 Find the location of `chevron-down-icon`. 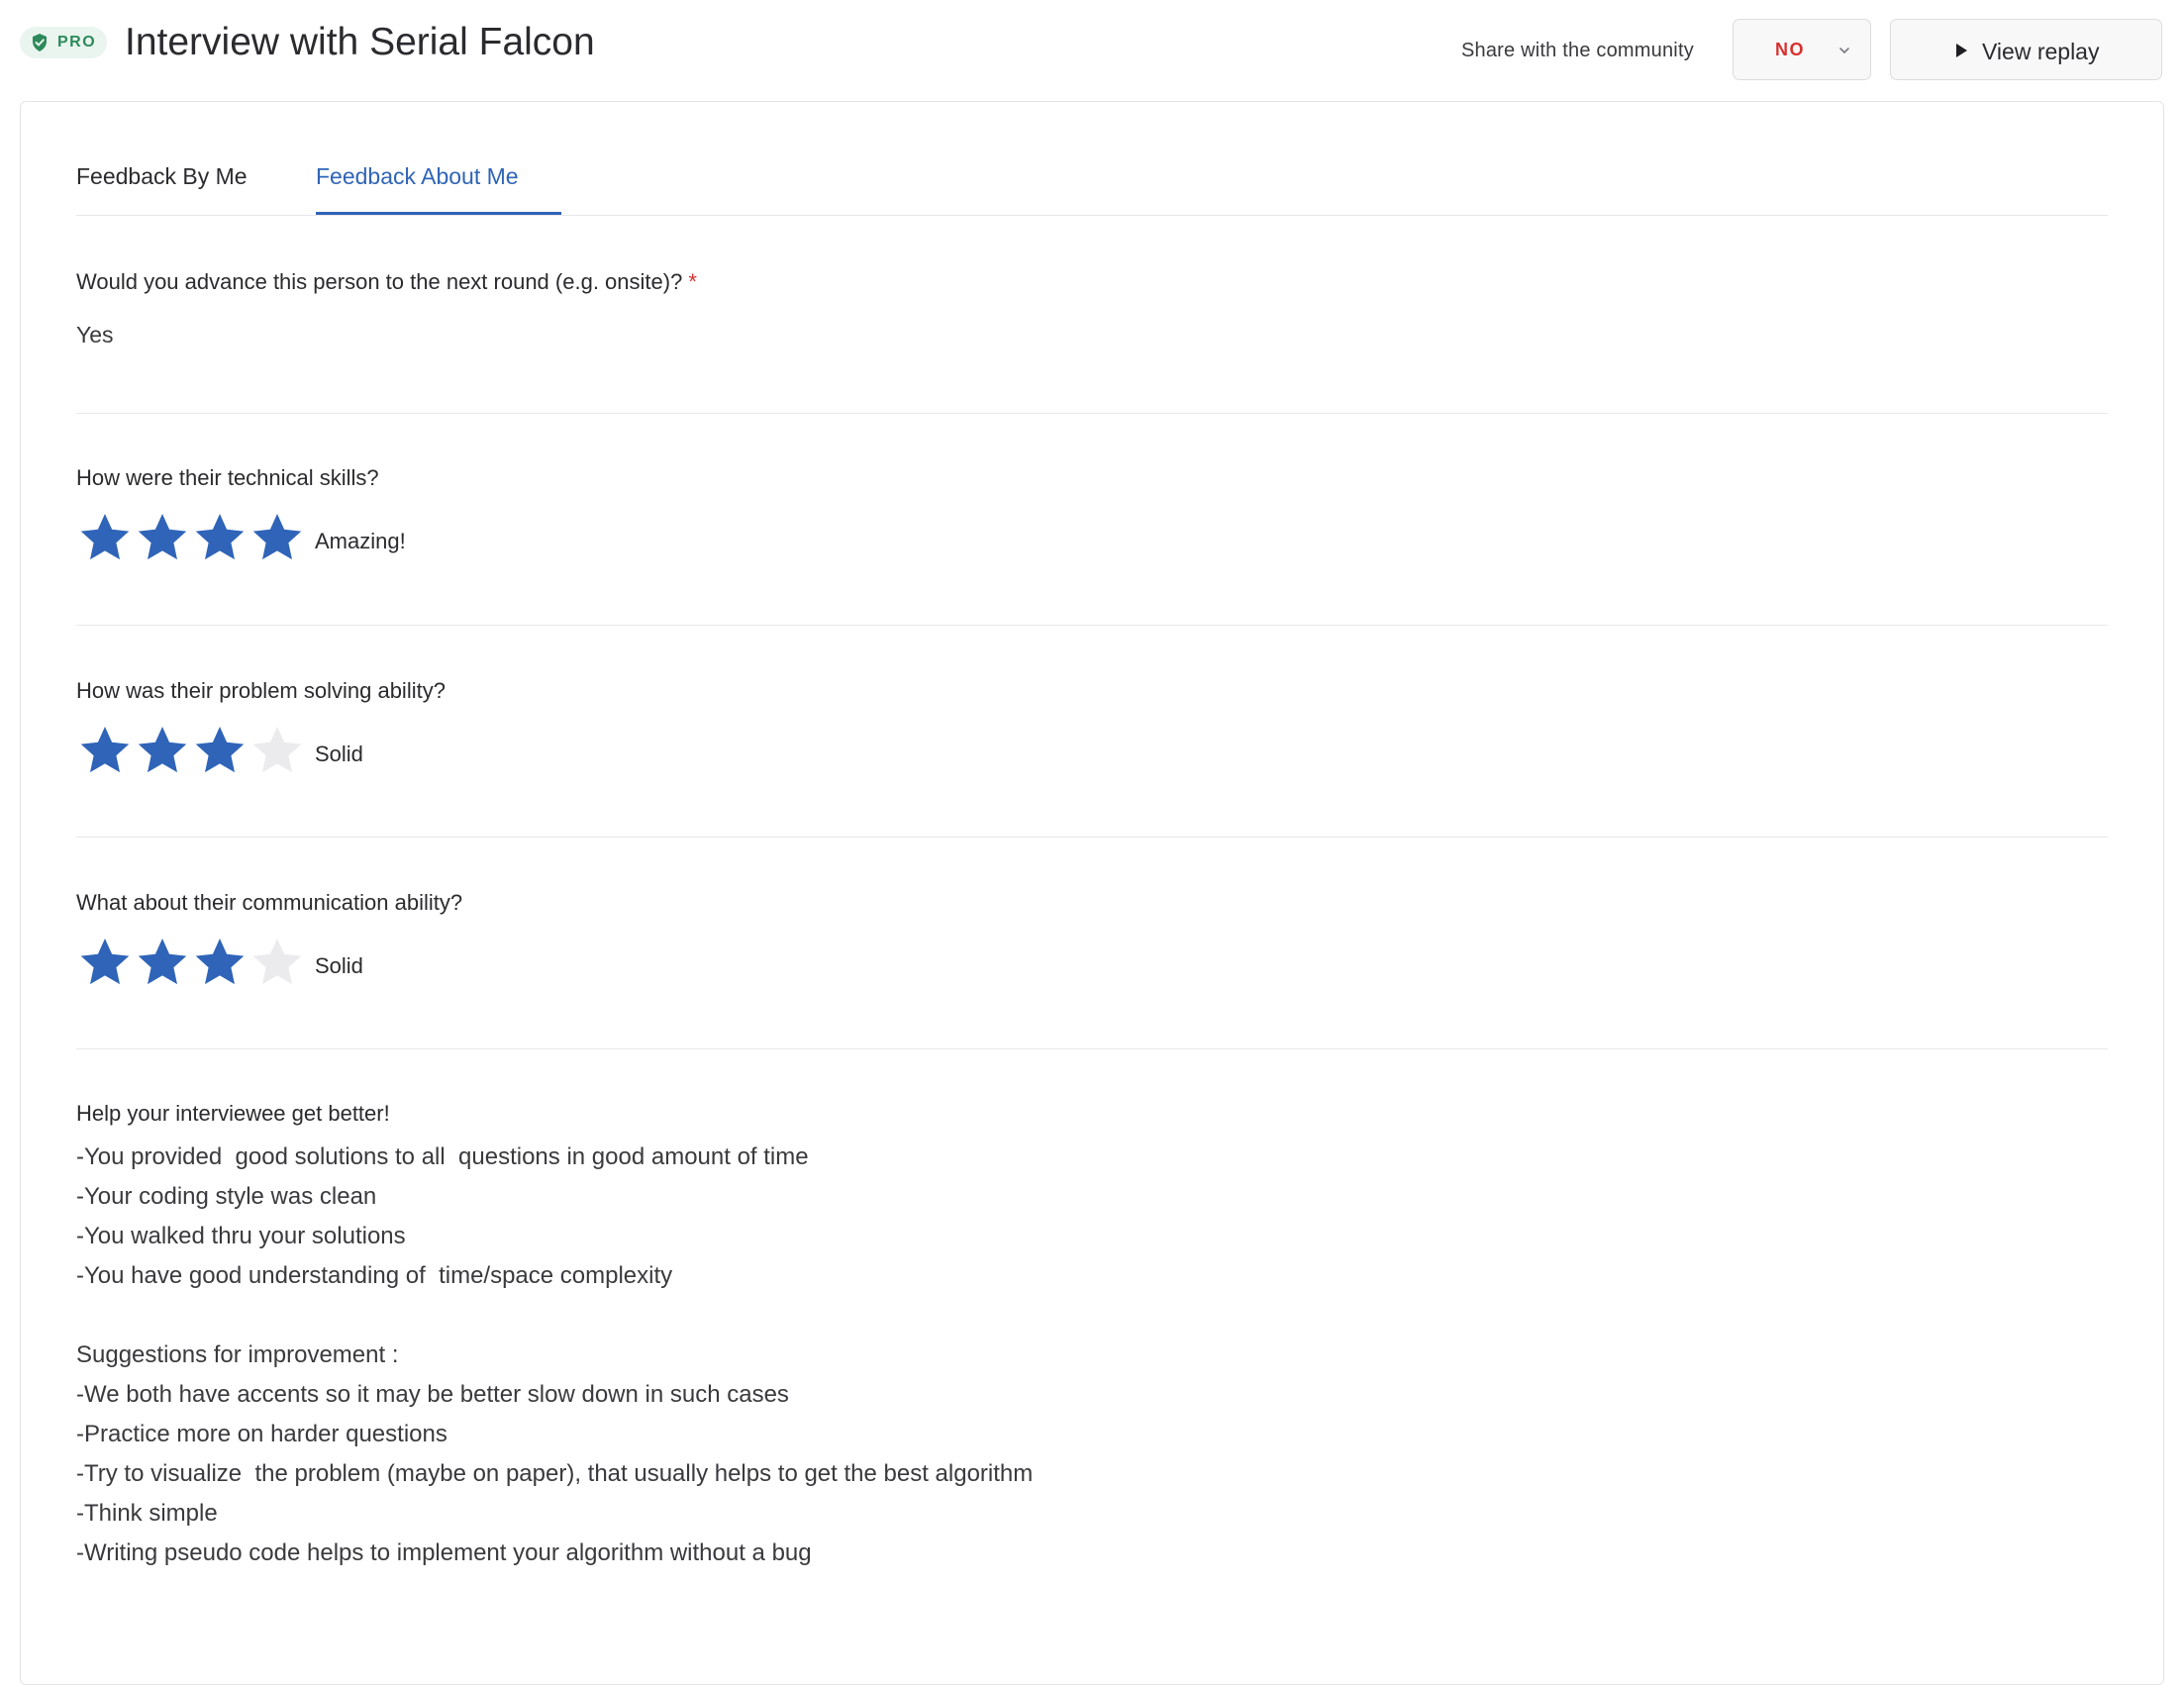

chevron-down-icon is located at coordinates (1844, 50).